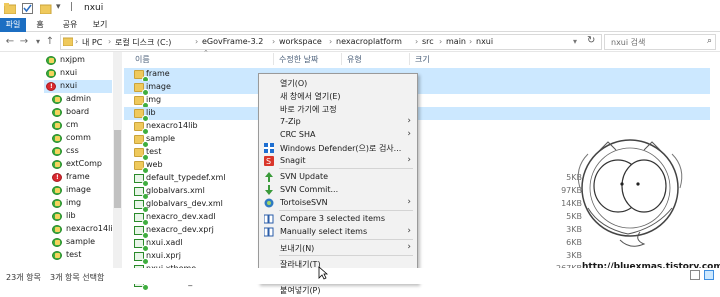 The height and width of the screenshot is (297, 720). What do you see at coordinates (163, 255) in the screenshot?
I see `file-name: nxui.xprj` at bounding box center [163, 255].